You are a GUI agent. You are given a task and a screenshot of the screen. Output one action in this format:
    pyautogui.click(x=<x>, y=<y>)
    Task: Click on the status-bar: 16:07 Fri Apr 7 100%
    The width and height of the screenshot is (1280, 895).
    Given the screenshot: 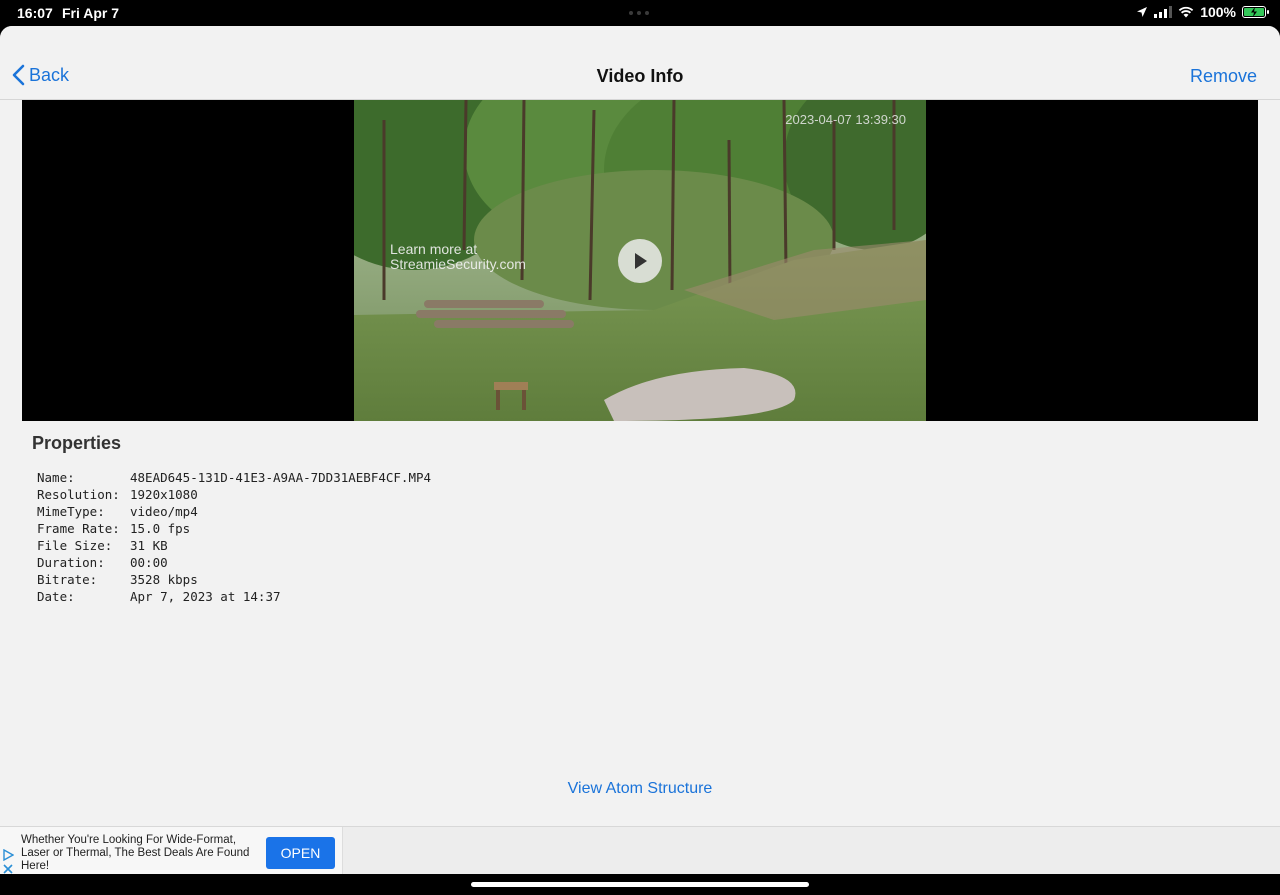 What is the action you would take?
    pyautogui.click(x=640, y=13)
    